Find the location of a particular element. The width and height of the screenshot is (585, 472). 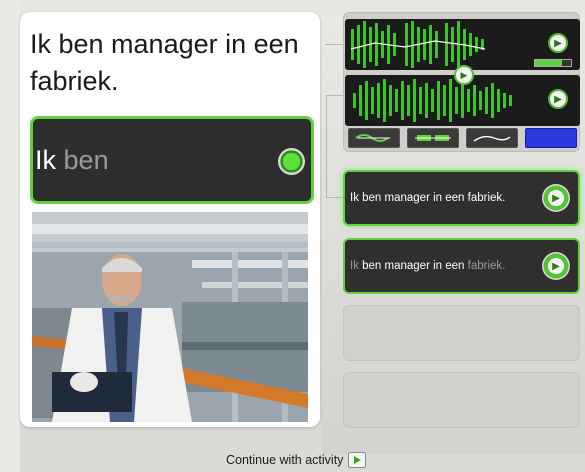

target-sentence: Ik ben manager in een fabriek. is located at coordinates (164, 62).